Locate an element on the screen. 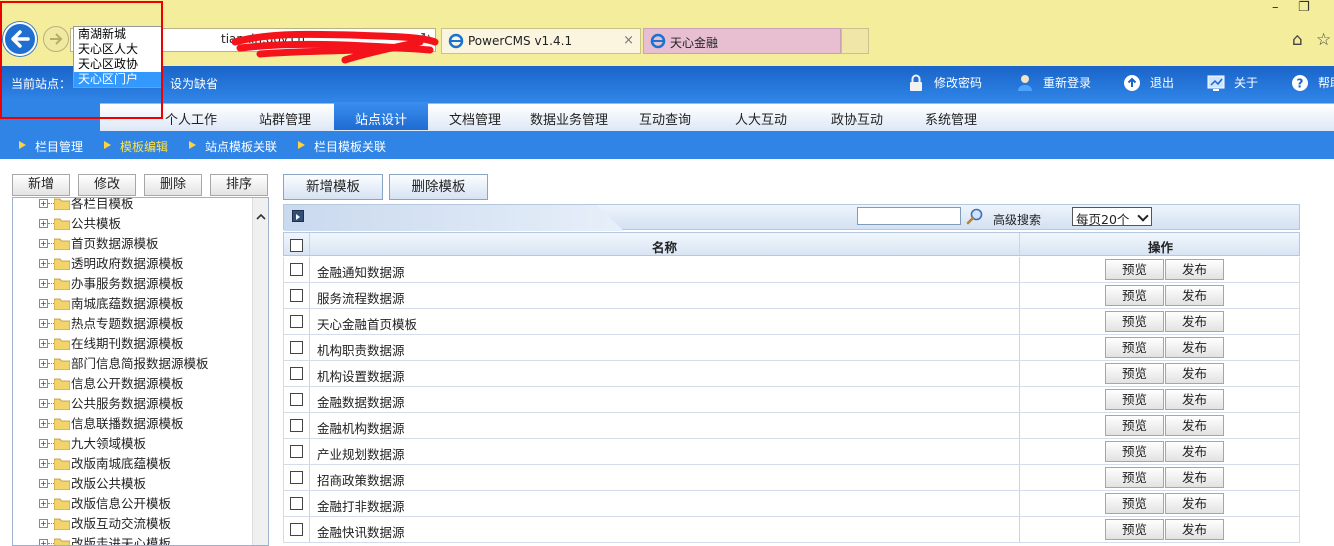  tree-scrollbar is located at coordinates (260, 371).